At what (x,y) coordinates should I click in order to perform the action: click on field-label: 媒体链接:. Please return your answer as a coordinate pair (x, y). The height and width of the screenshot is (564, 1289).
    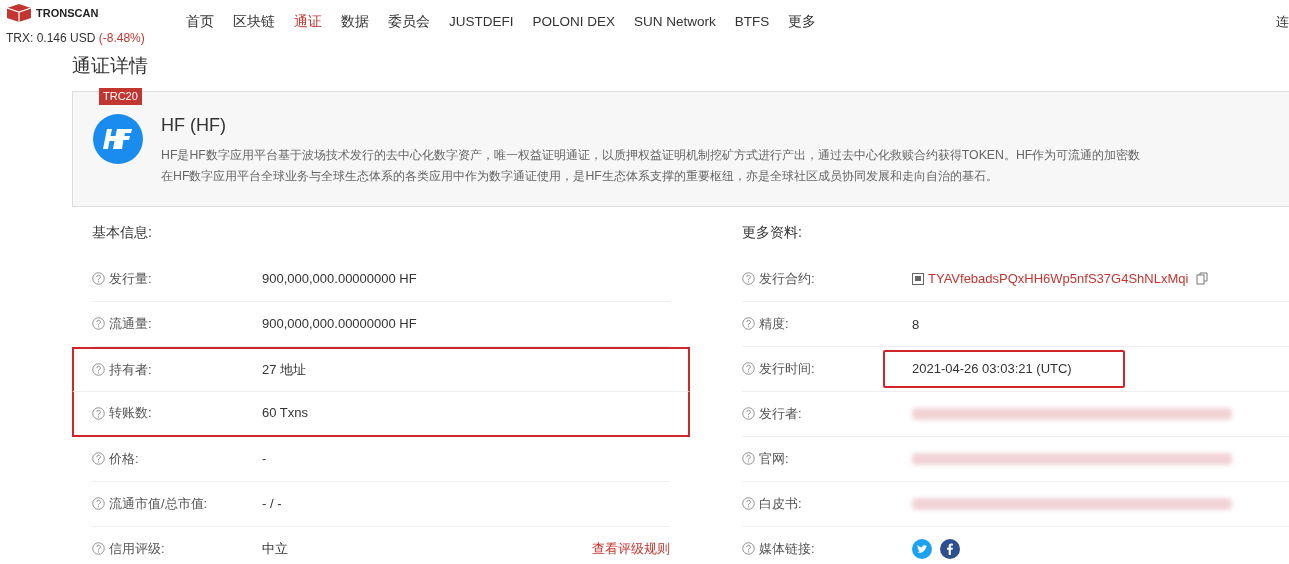
    Looking at the image, I should click on (787, 548).